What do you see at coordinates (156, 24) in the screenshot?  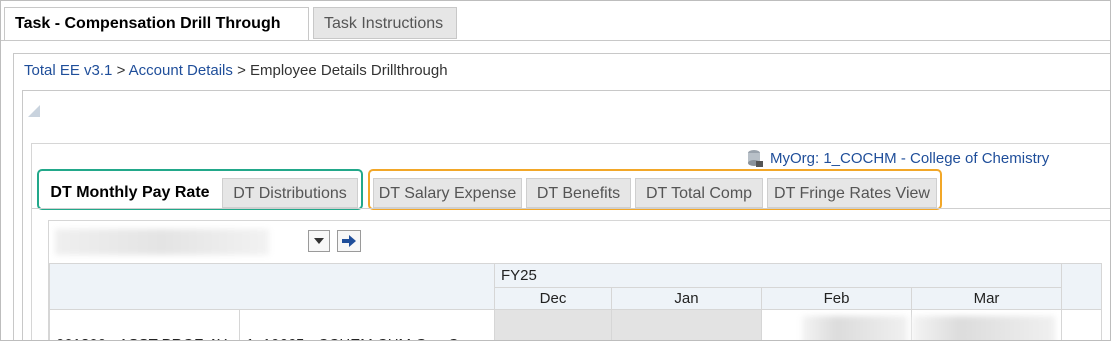 I see `tab-compensation-drill-through: Task - Compensation Drill Through` at bounding box center [156, 24].